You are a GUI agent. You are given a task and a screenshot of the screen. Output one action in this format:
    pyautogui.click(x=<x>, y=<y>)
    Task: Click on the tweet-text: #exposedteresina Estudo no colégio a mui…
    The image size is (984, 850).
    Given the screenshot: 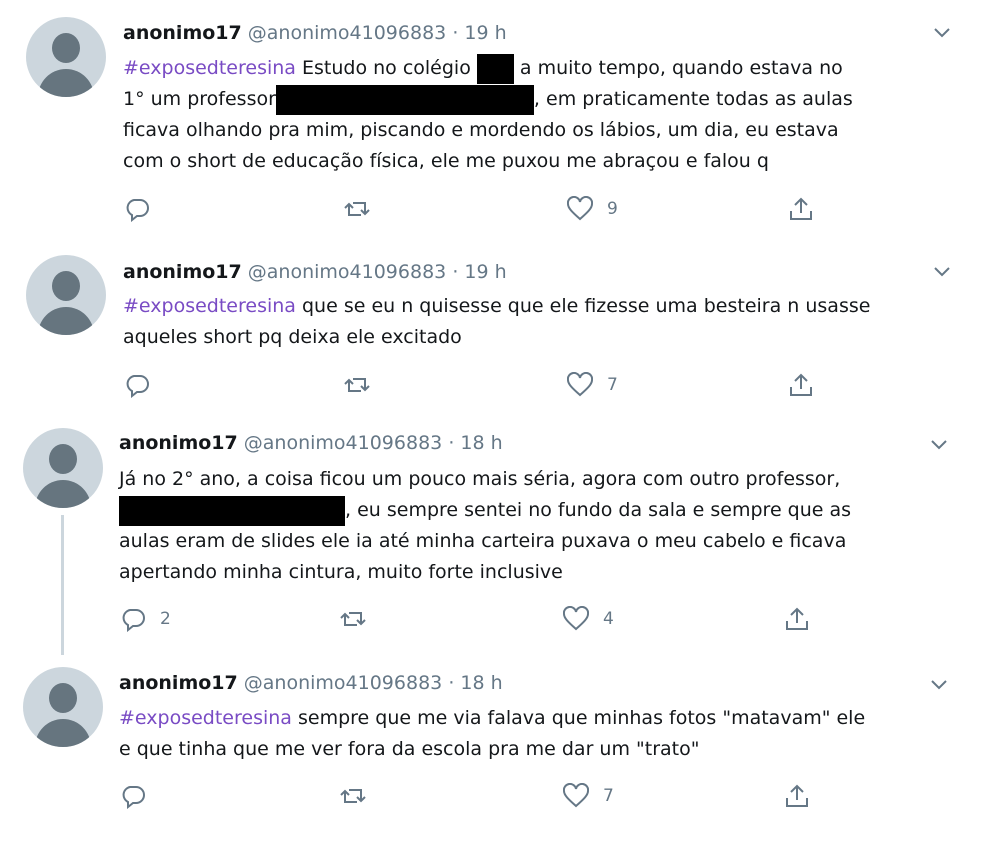 What is the action you would take?
    pyautogui.click(x=538, y=115)
    